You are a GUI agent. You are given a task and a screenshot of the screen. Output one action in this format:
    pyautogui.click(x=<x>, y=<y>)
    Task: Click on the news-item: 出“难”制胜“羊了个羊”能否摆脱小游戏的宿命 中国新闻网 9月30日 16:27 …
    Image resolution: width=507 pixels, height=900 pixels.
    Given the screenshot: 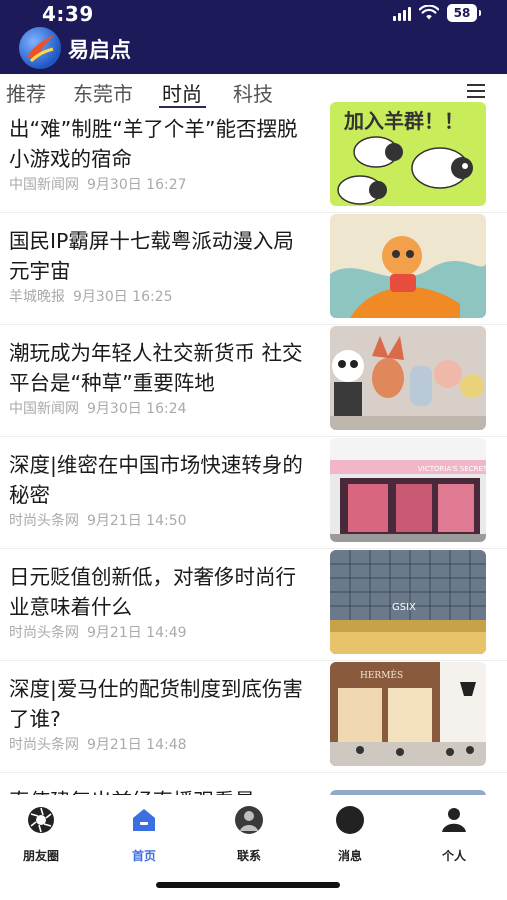 What is the action you would take?
    pyautogui.click(x=253, y=156)
    